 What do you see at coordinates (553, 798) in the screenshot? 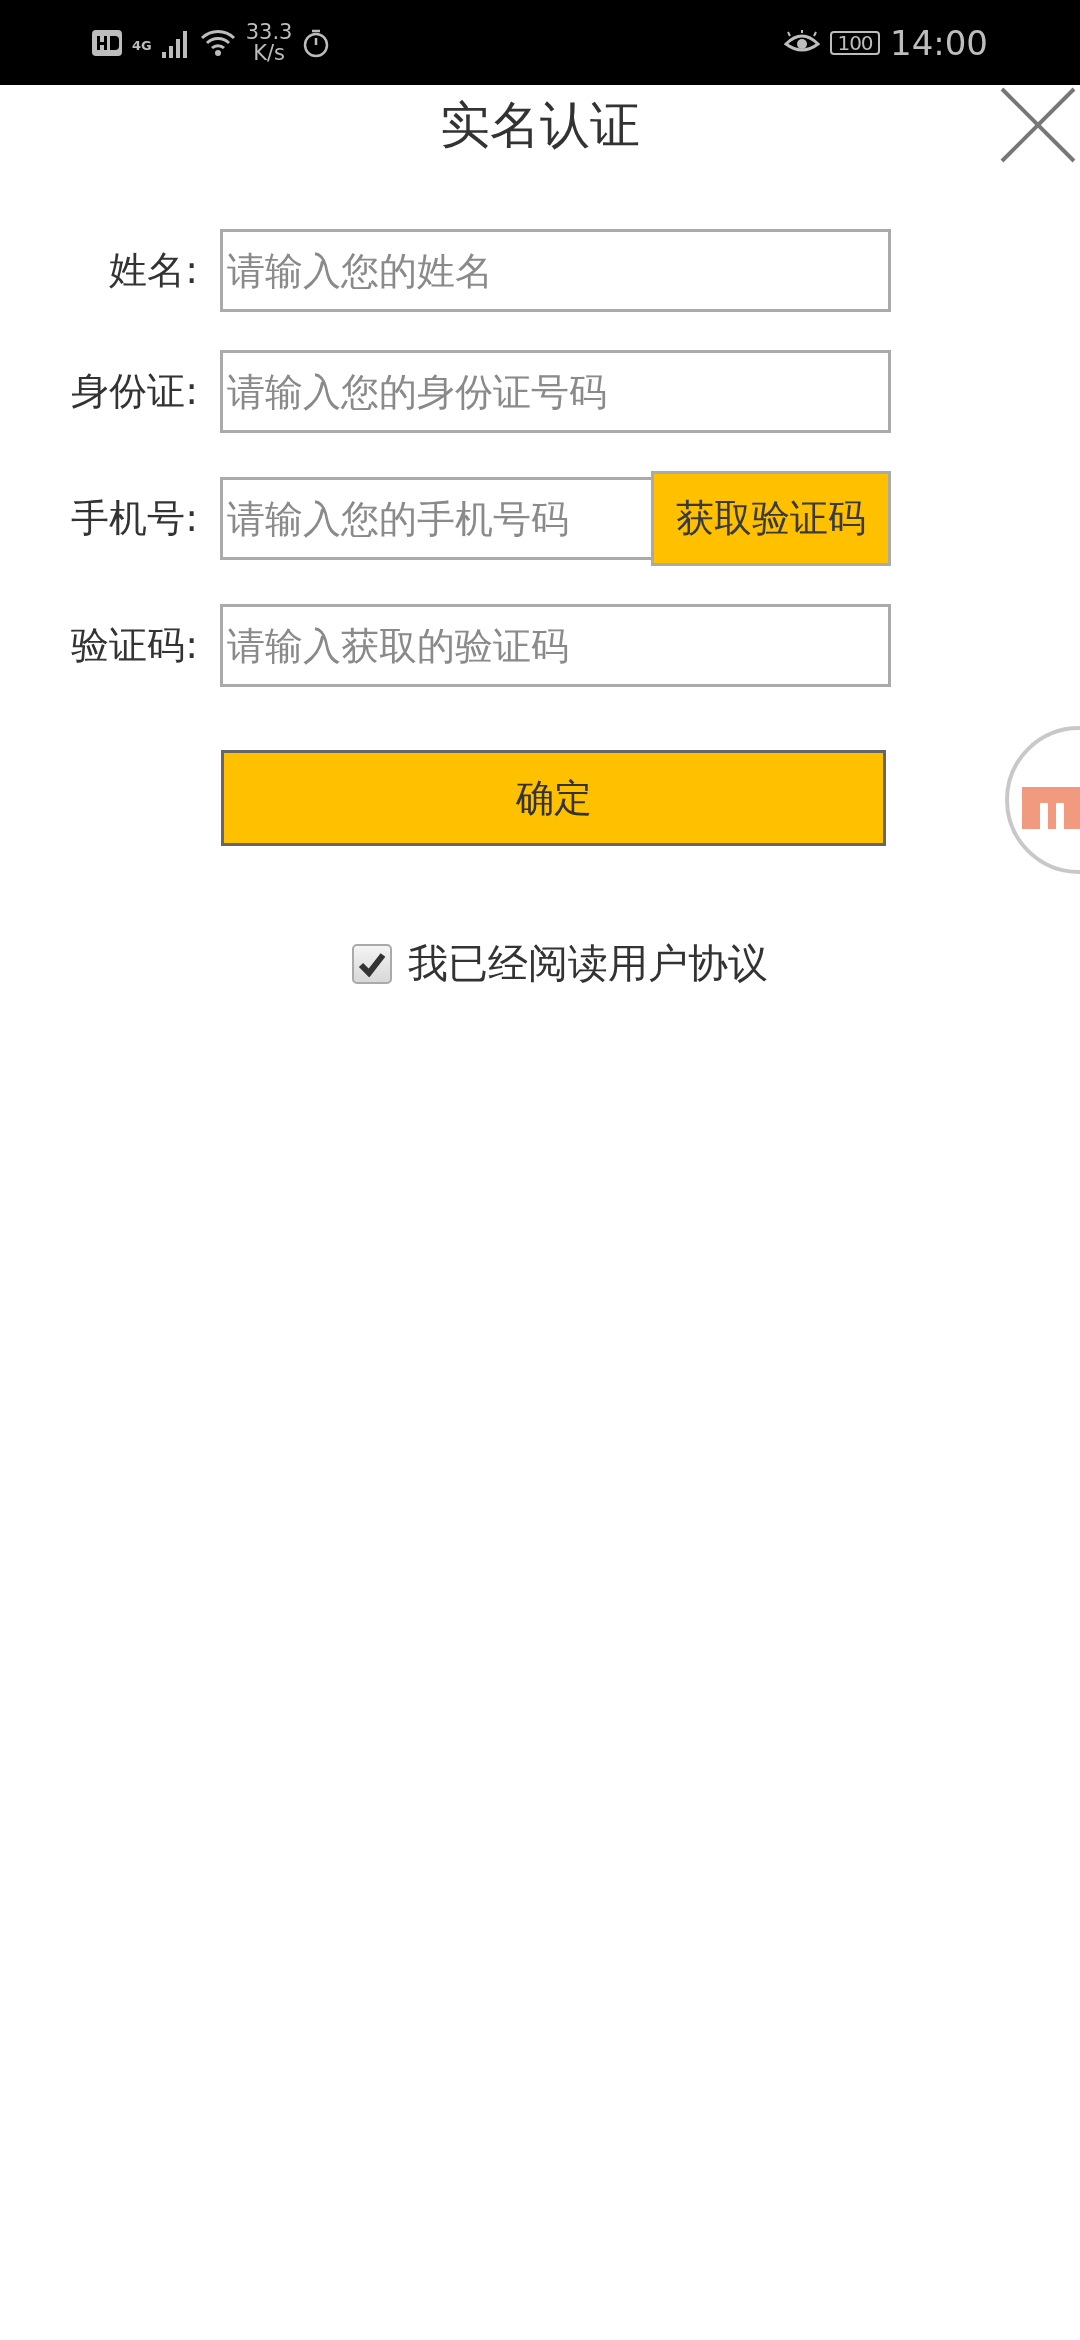
I see `confirm-button: 确定` at bounding box center [553, 798].